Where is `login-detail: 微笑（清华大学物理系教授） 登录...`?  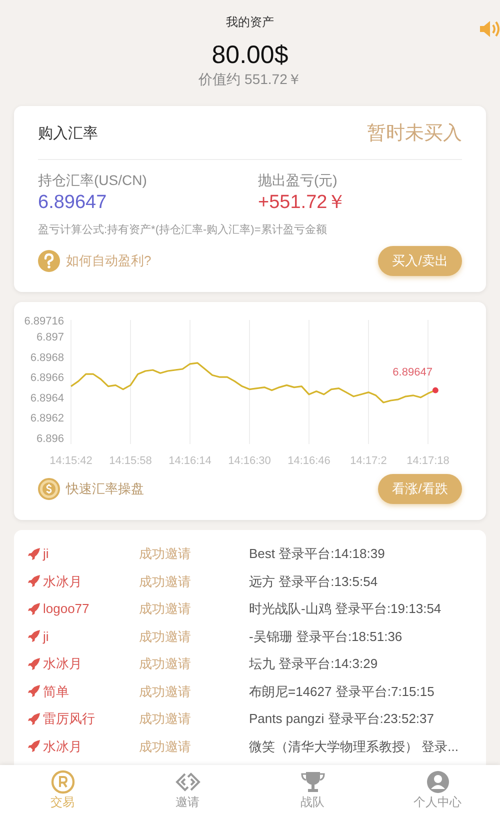 login-detail: 微笑（清华大学物理系教授） 登录... is located at coordinates (353, 747).